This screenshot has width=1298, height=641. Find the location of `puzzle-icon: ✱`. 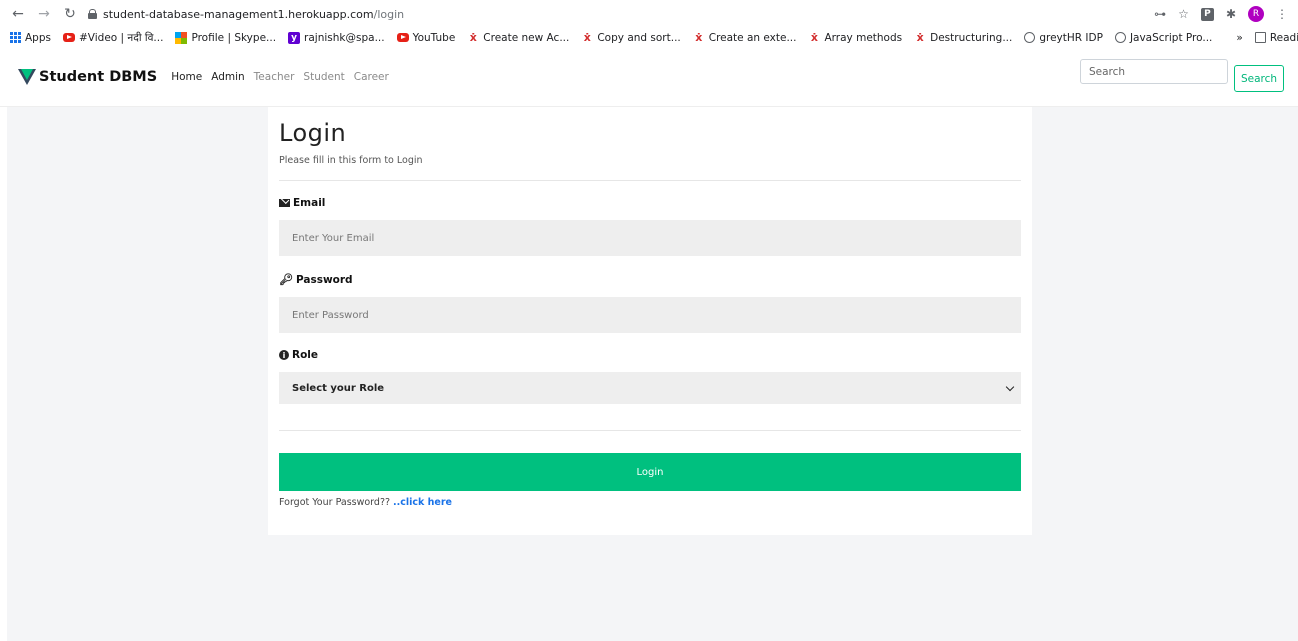

puzzle-icon: ✱ is located at coordinates (1231, 14).